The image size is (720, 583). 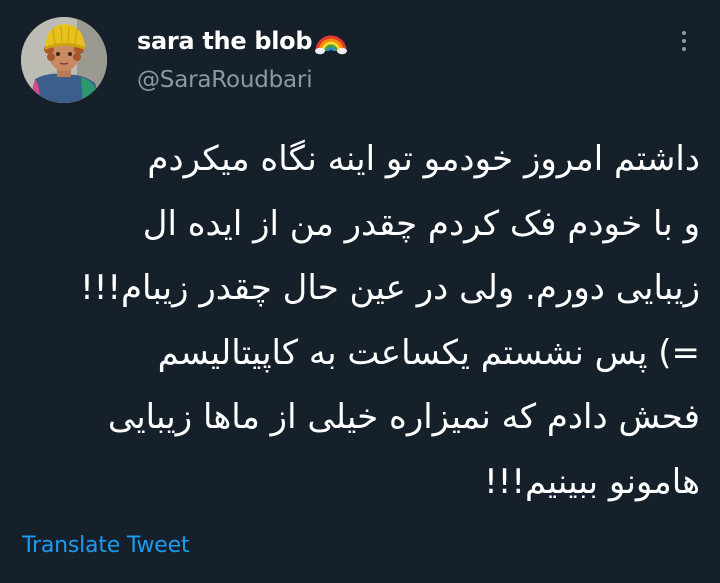 I want to click on display-name-row: sara the blob, so click(x=242, y=41).